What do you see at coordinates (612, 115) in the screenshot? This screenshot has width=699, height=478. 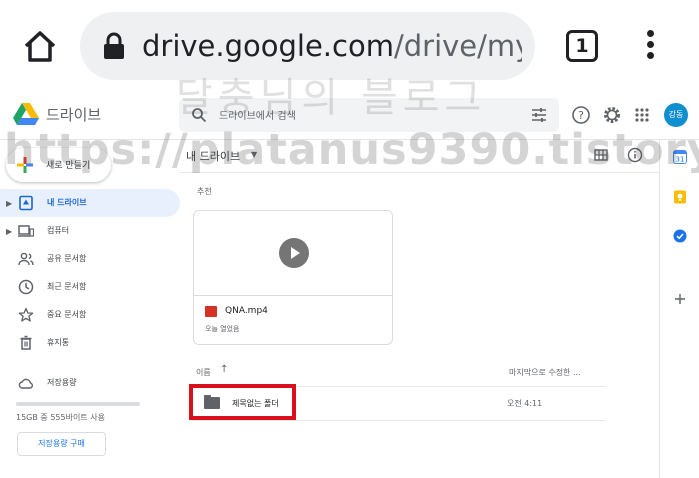 I see `settings-icon` at bounding box center [612, 115].